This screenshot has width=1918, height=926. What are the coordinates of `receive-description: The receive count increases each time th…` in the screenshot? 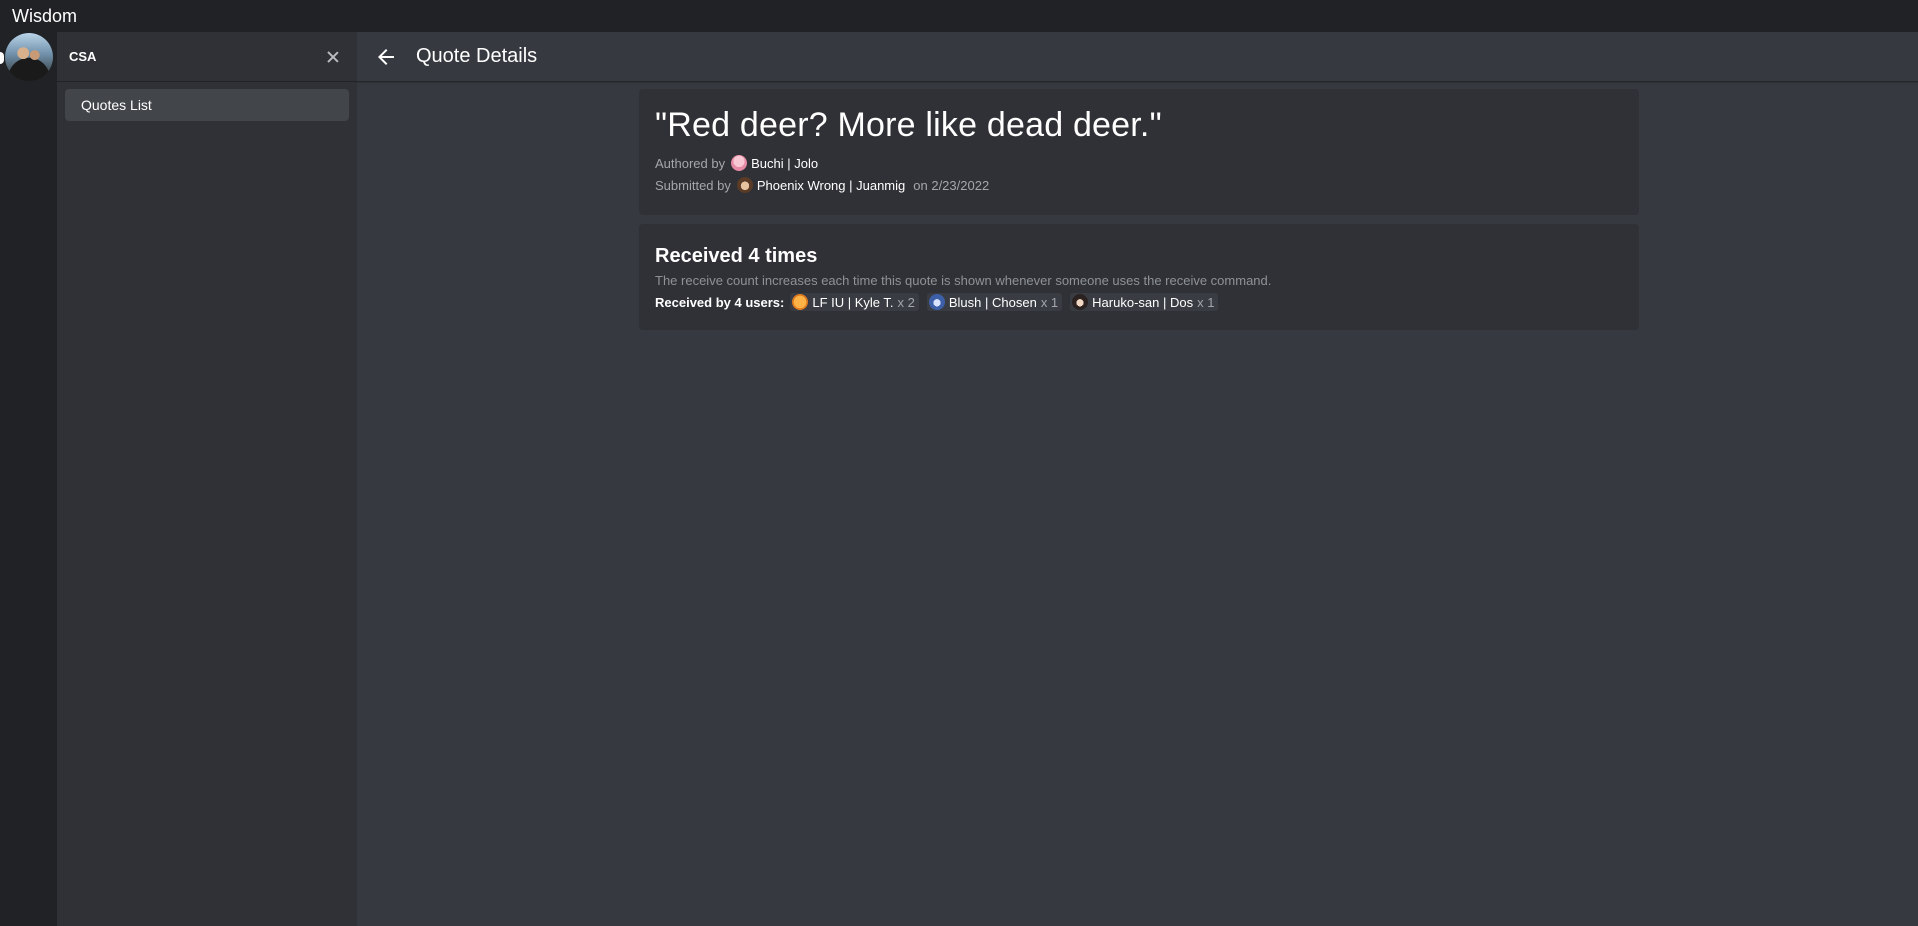 It's located at (963, 280).